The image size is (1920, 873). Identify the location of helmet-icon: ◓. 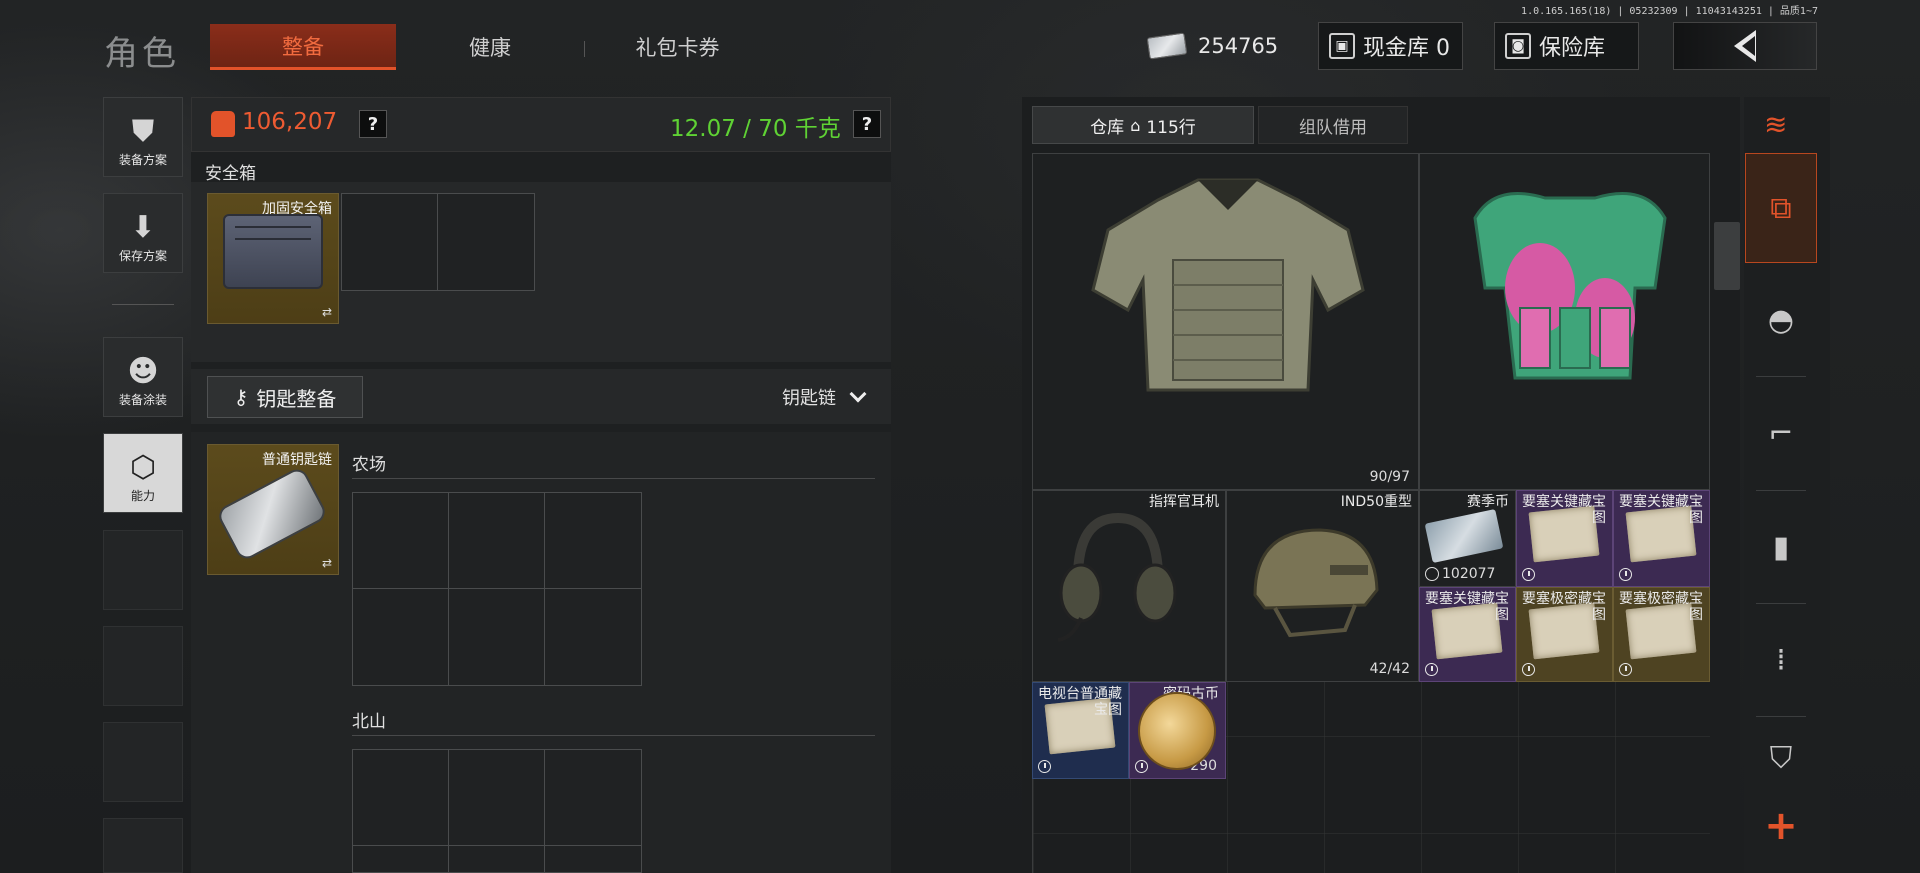
(1781, 320).